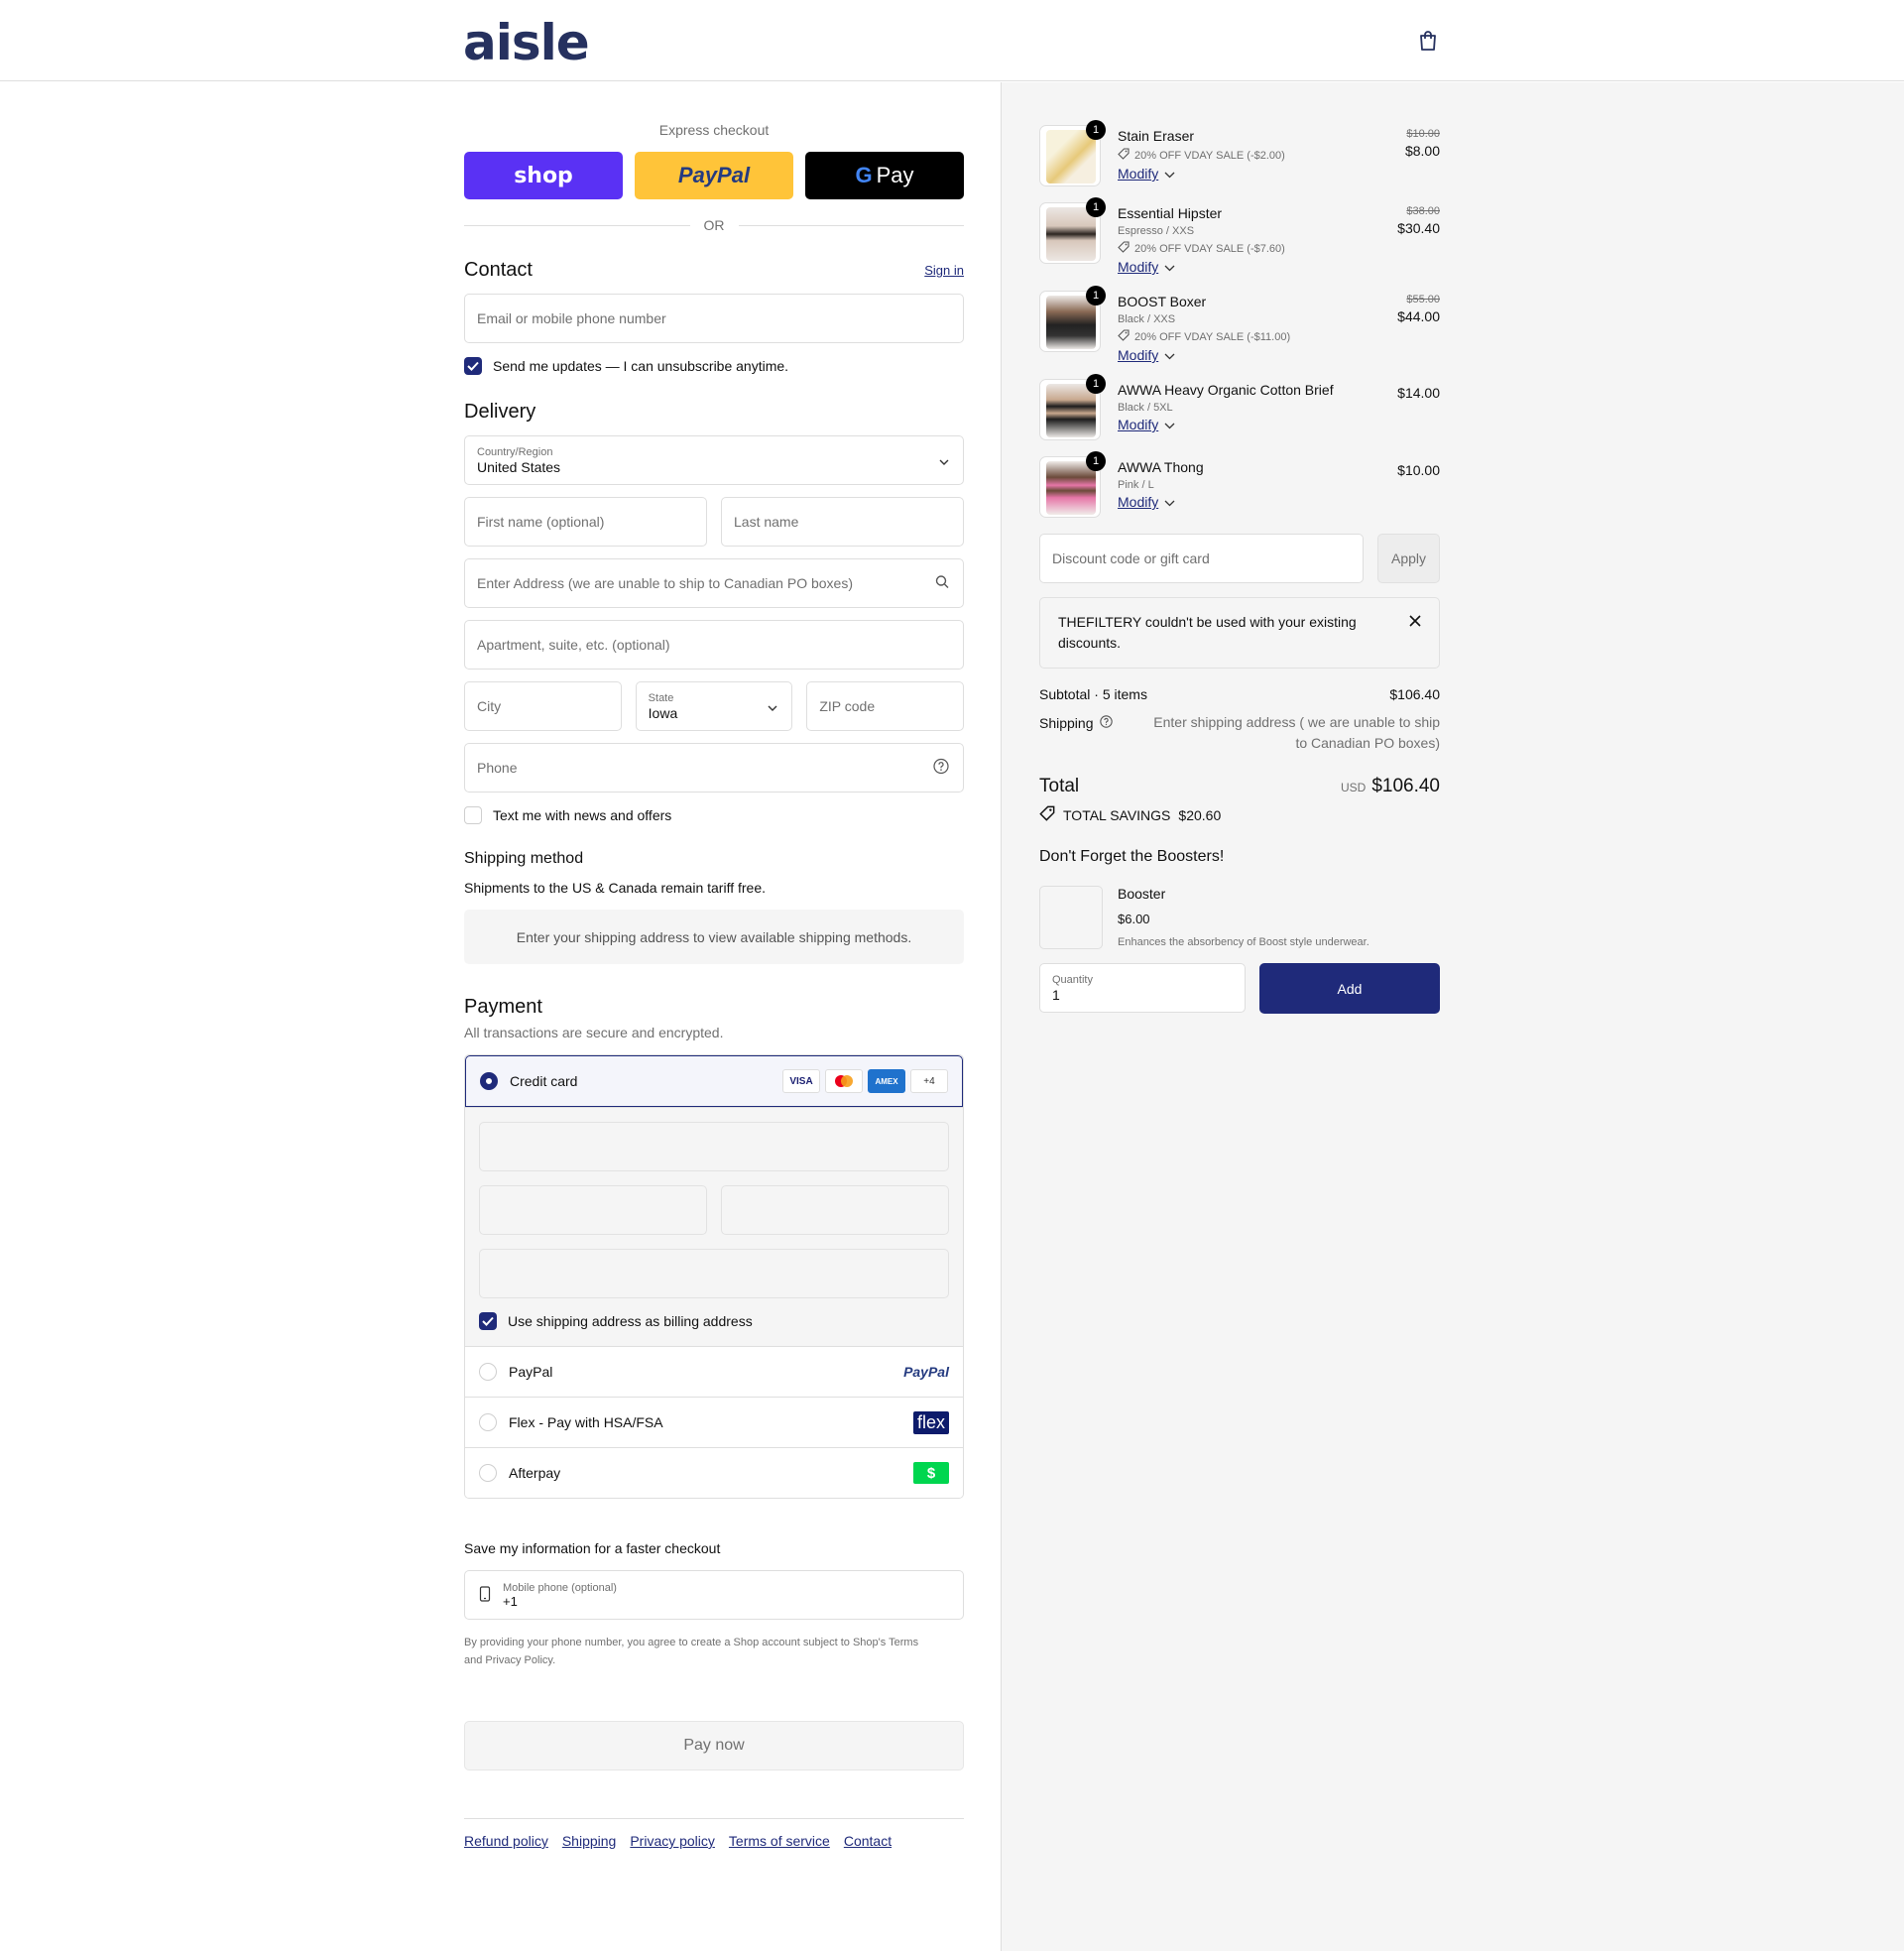  Describe the element at coordinates (526, 42) in the screenshot. I see `brand-logo: aisle` at that location.